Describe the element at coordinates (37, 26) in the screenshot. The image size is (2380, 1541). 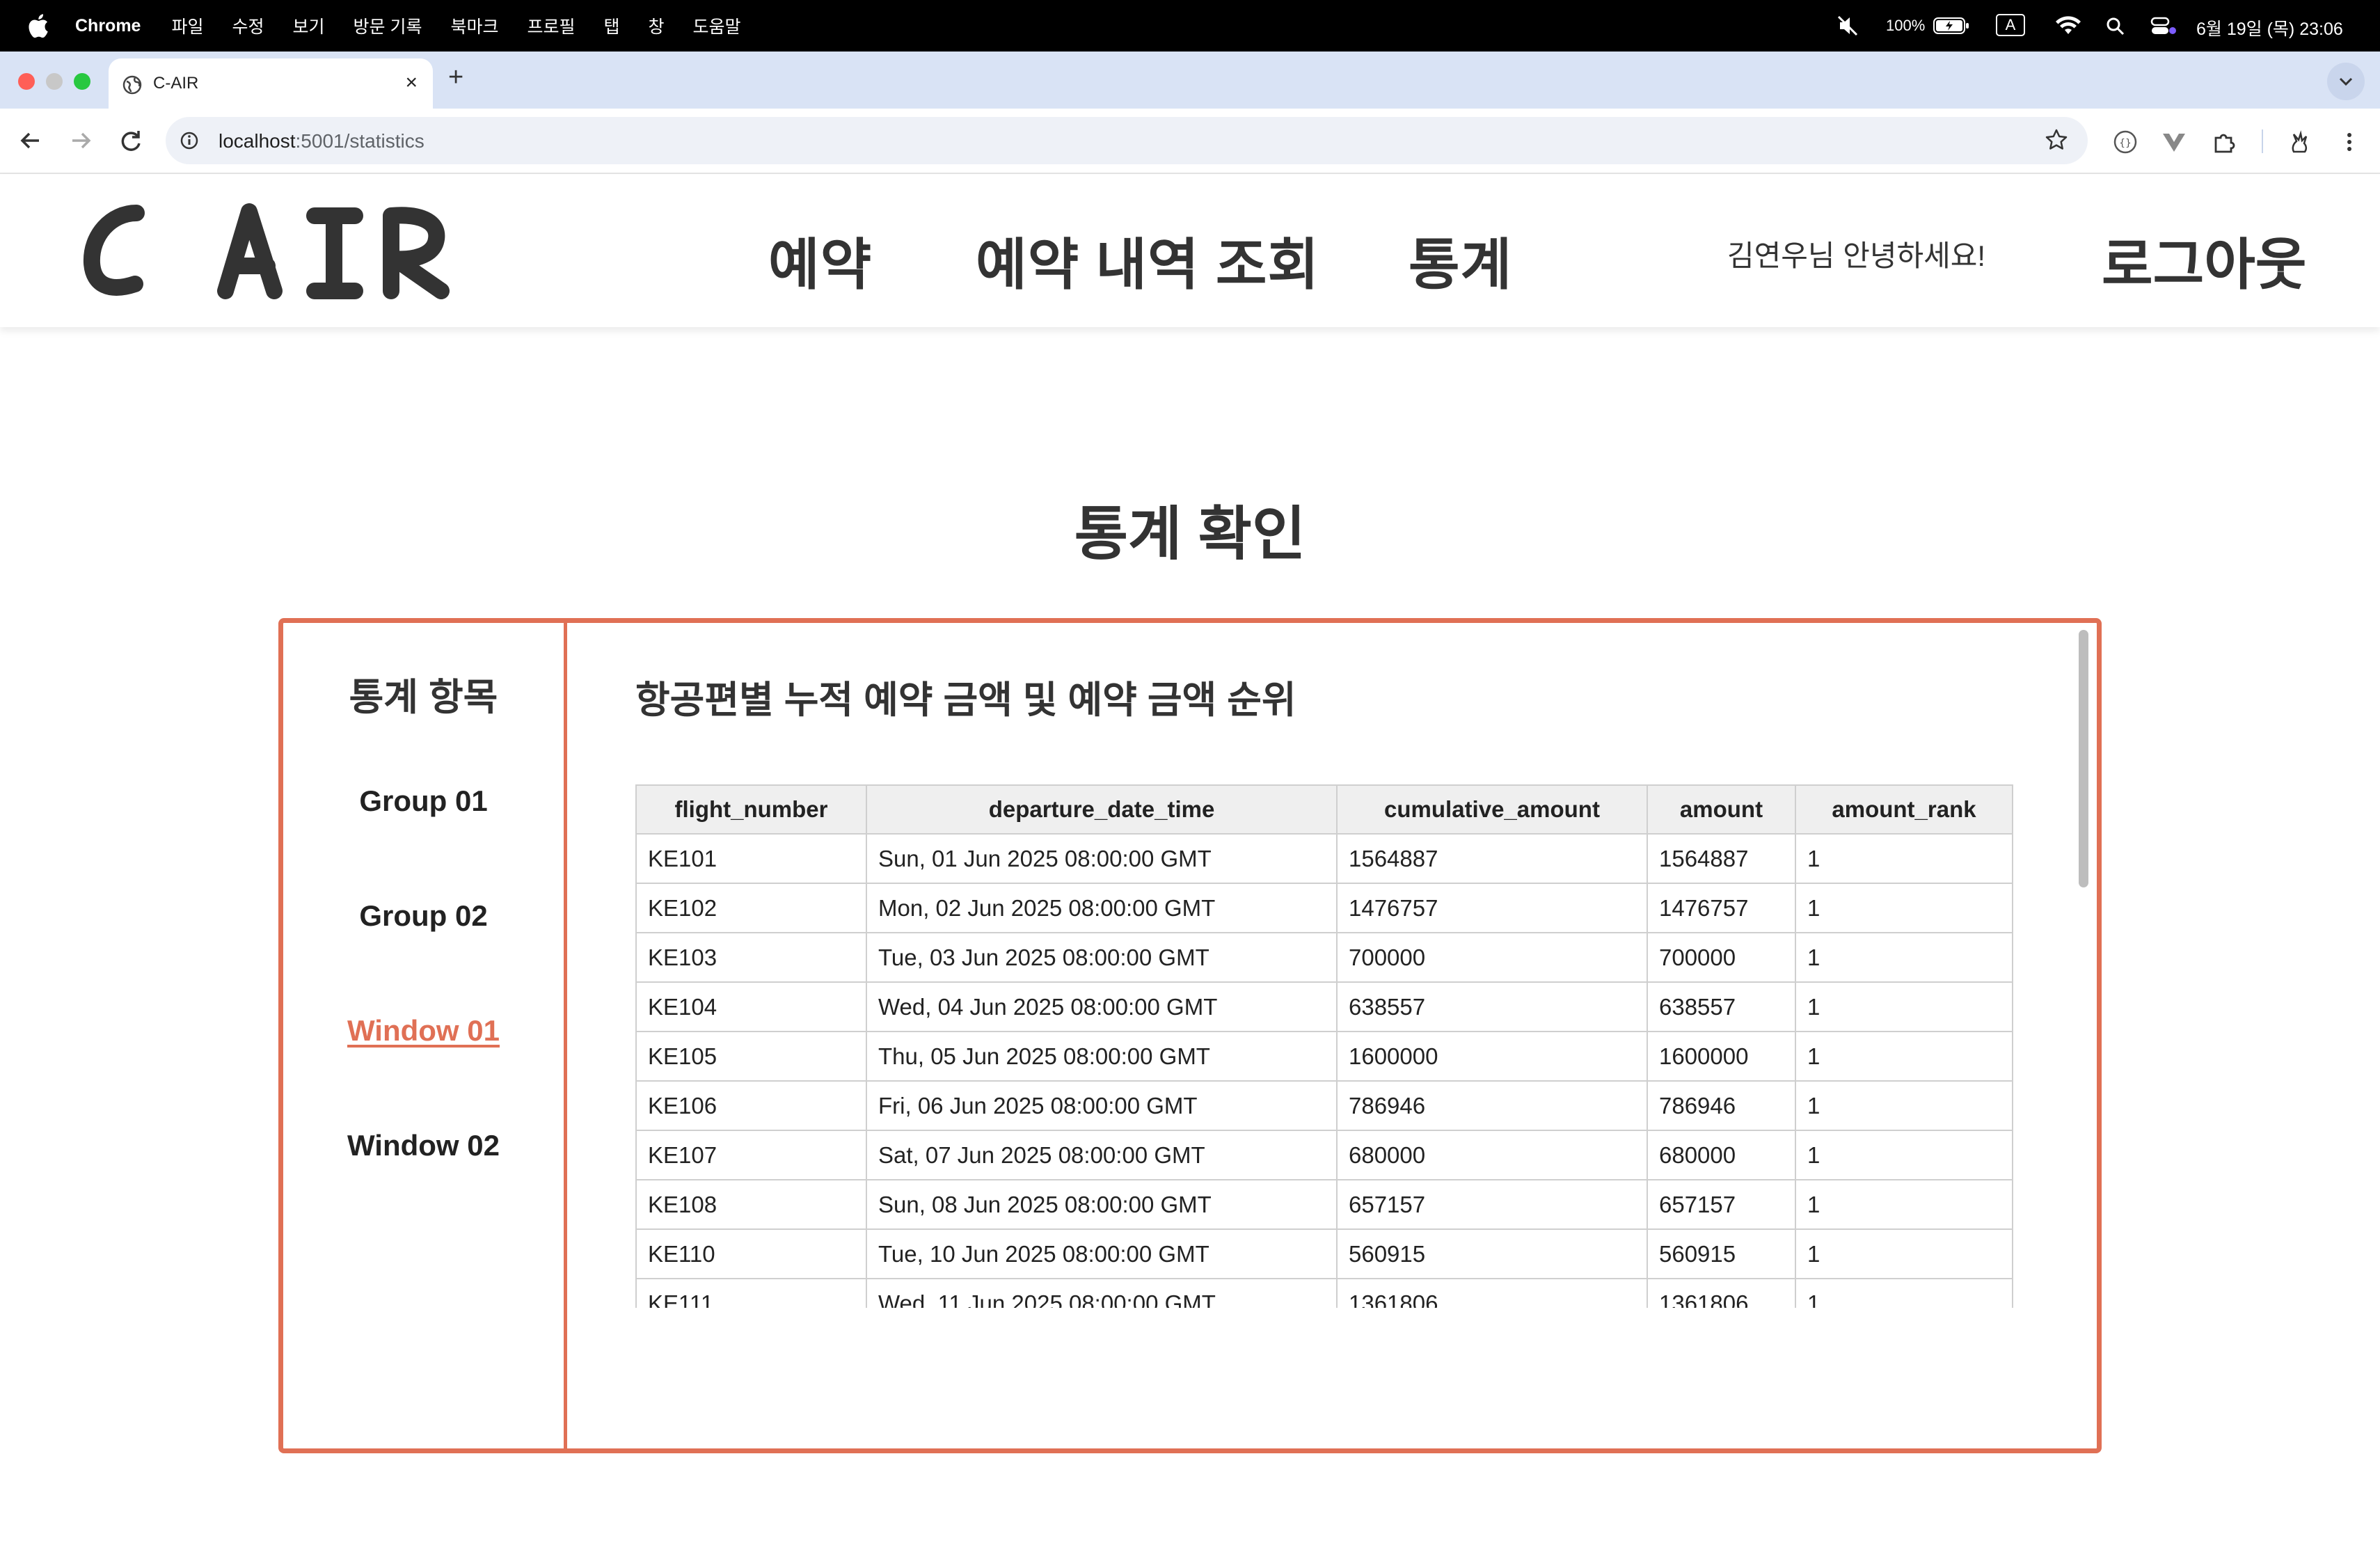
I see `apple-icon` at that location.